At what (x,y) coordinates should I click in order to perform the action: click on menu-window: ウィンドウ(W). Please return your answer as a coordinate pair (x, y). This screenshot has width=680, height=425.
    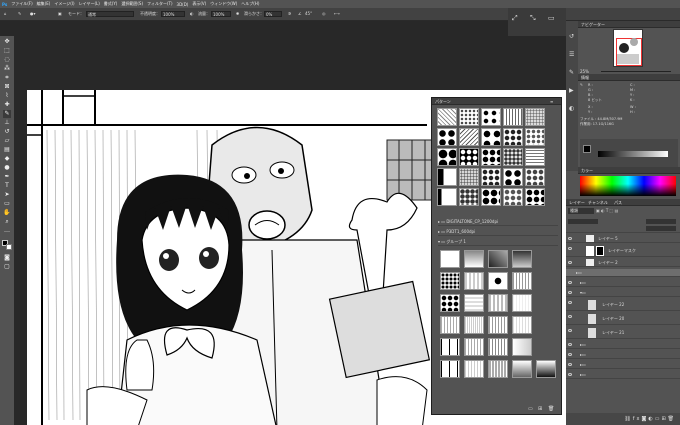
    Looking at the image, I should click on (223, 4).